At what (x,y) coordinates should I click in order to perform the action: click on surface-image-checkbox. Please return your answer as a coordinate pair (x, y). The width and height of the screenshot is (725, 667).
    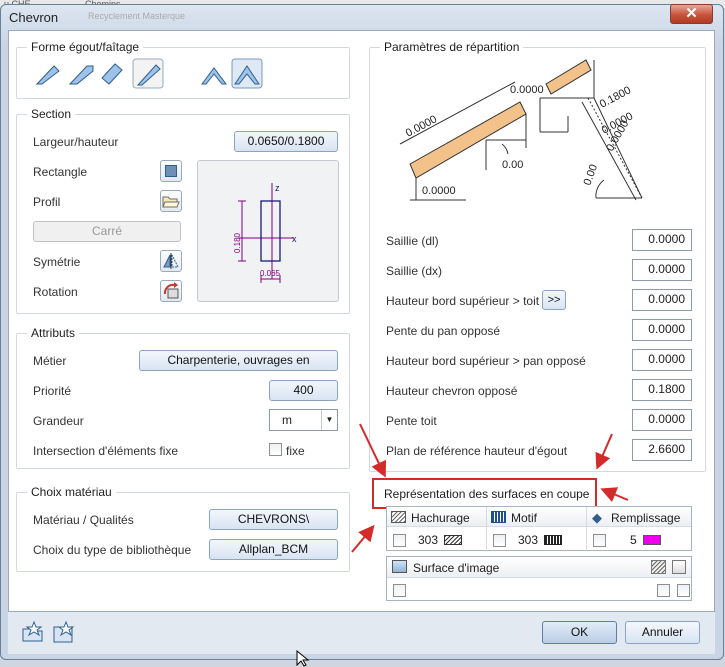
    Looking at the image, I should click on (399, 590).